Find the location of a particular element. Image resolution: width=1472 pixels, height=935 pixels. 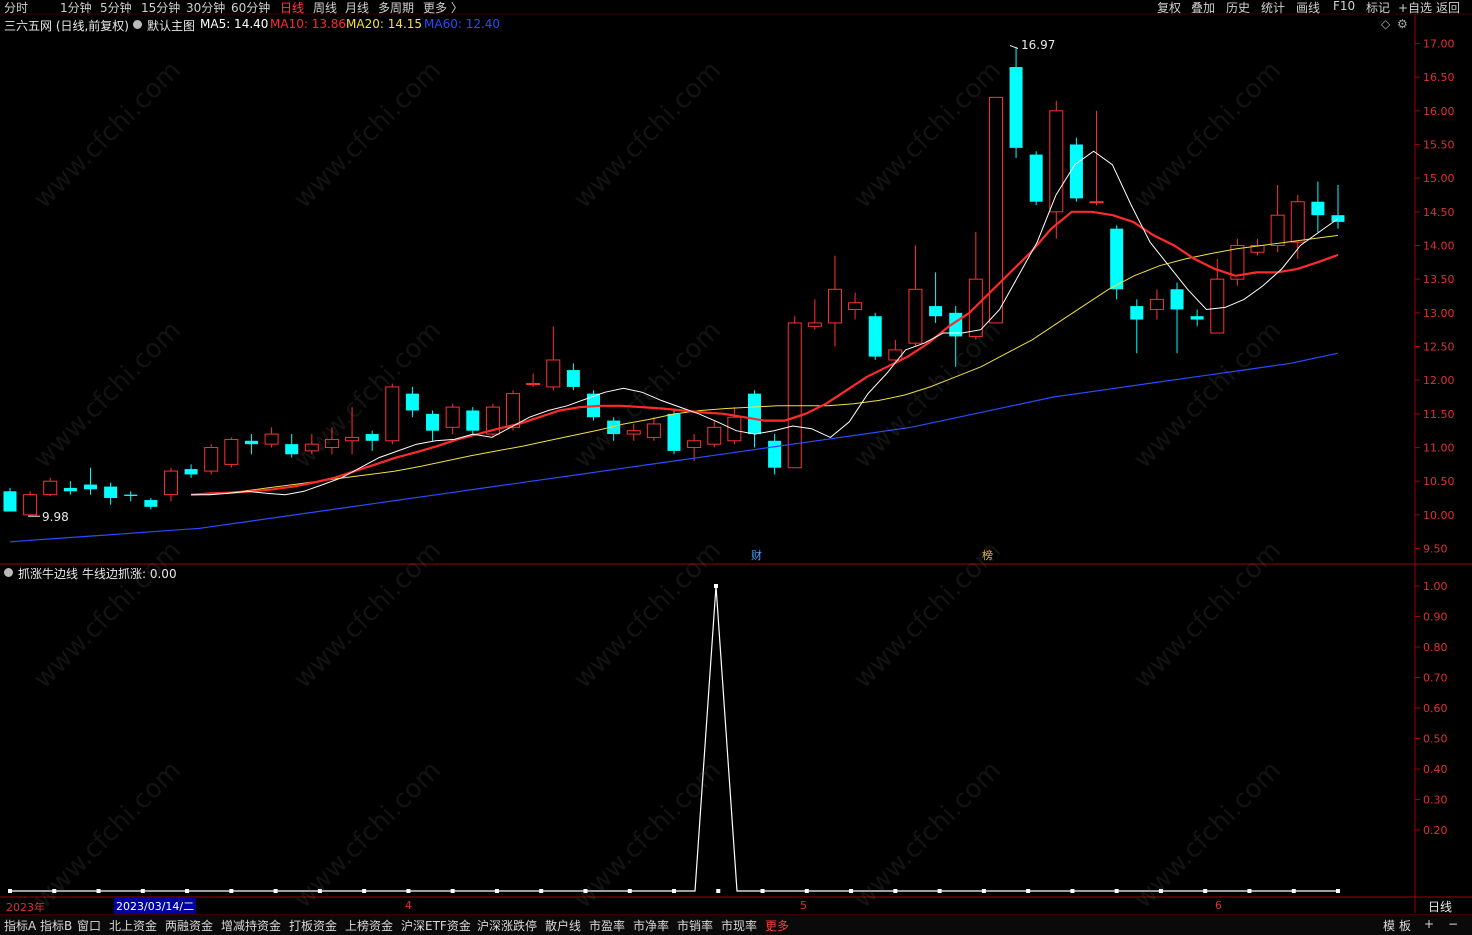

high-mark: 16.97 is located at coordinates (1038, 45).